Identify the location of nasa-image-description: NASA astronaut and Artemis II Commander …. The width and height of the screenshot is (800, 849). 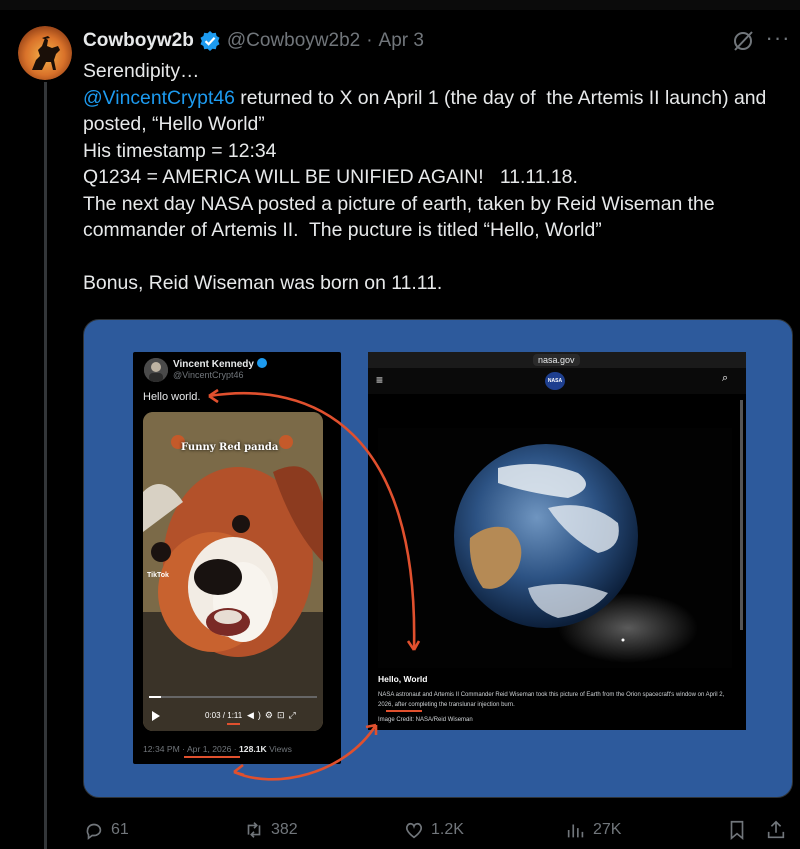
(551, 700).